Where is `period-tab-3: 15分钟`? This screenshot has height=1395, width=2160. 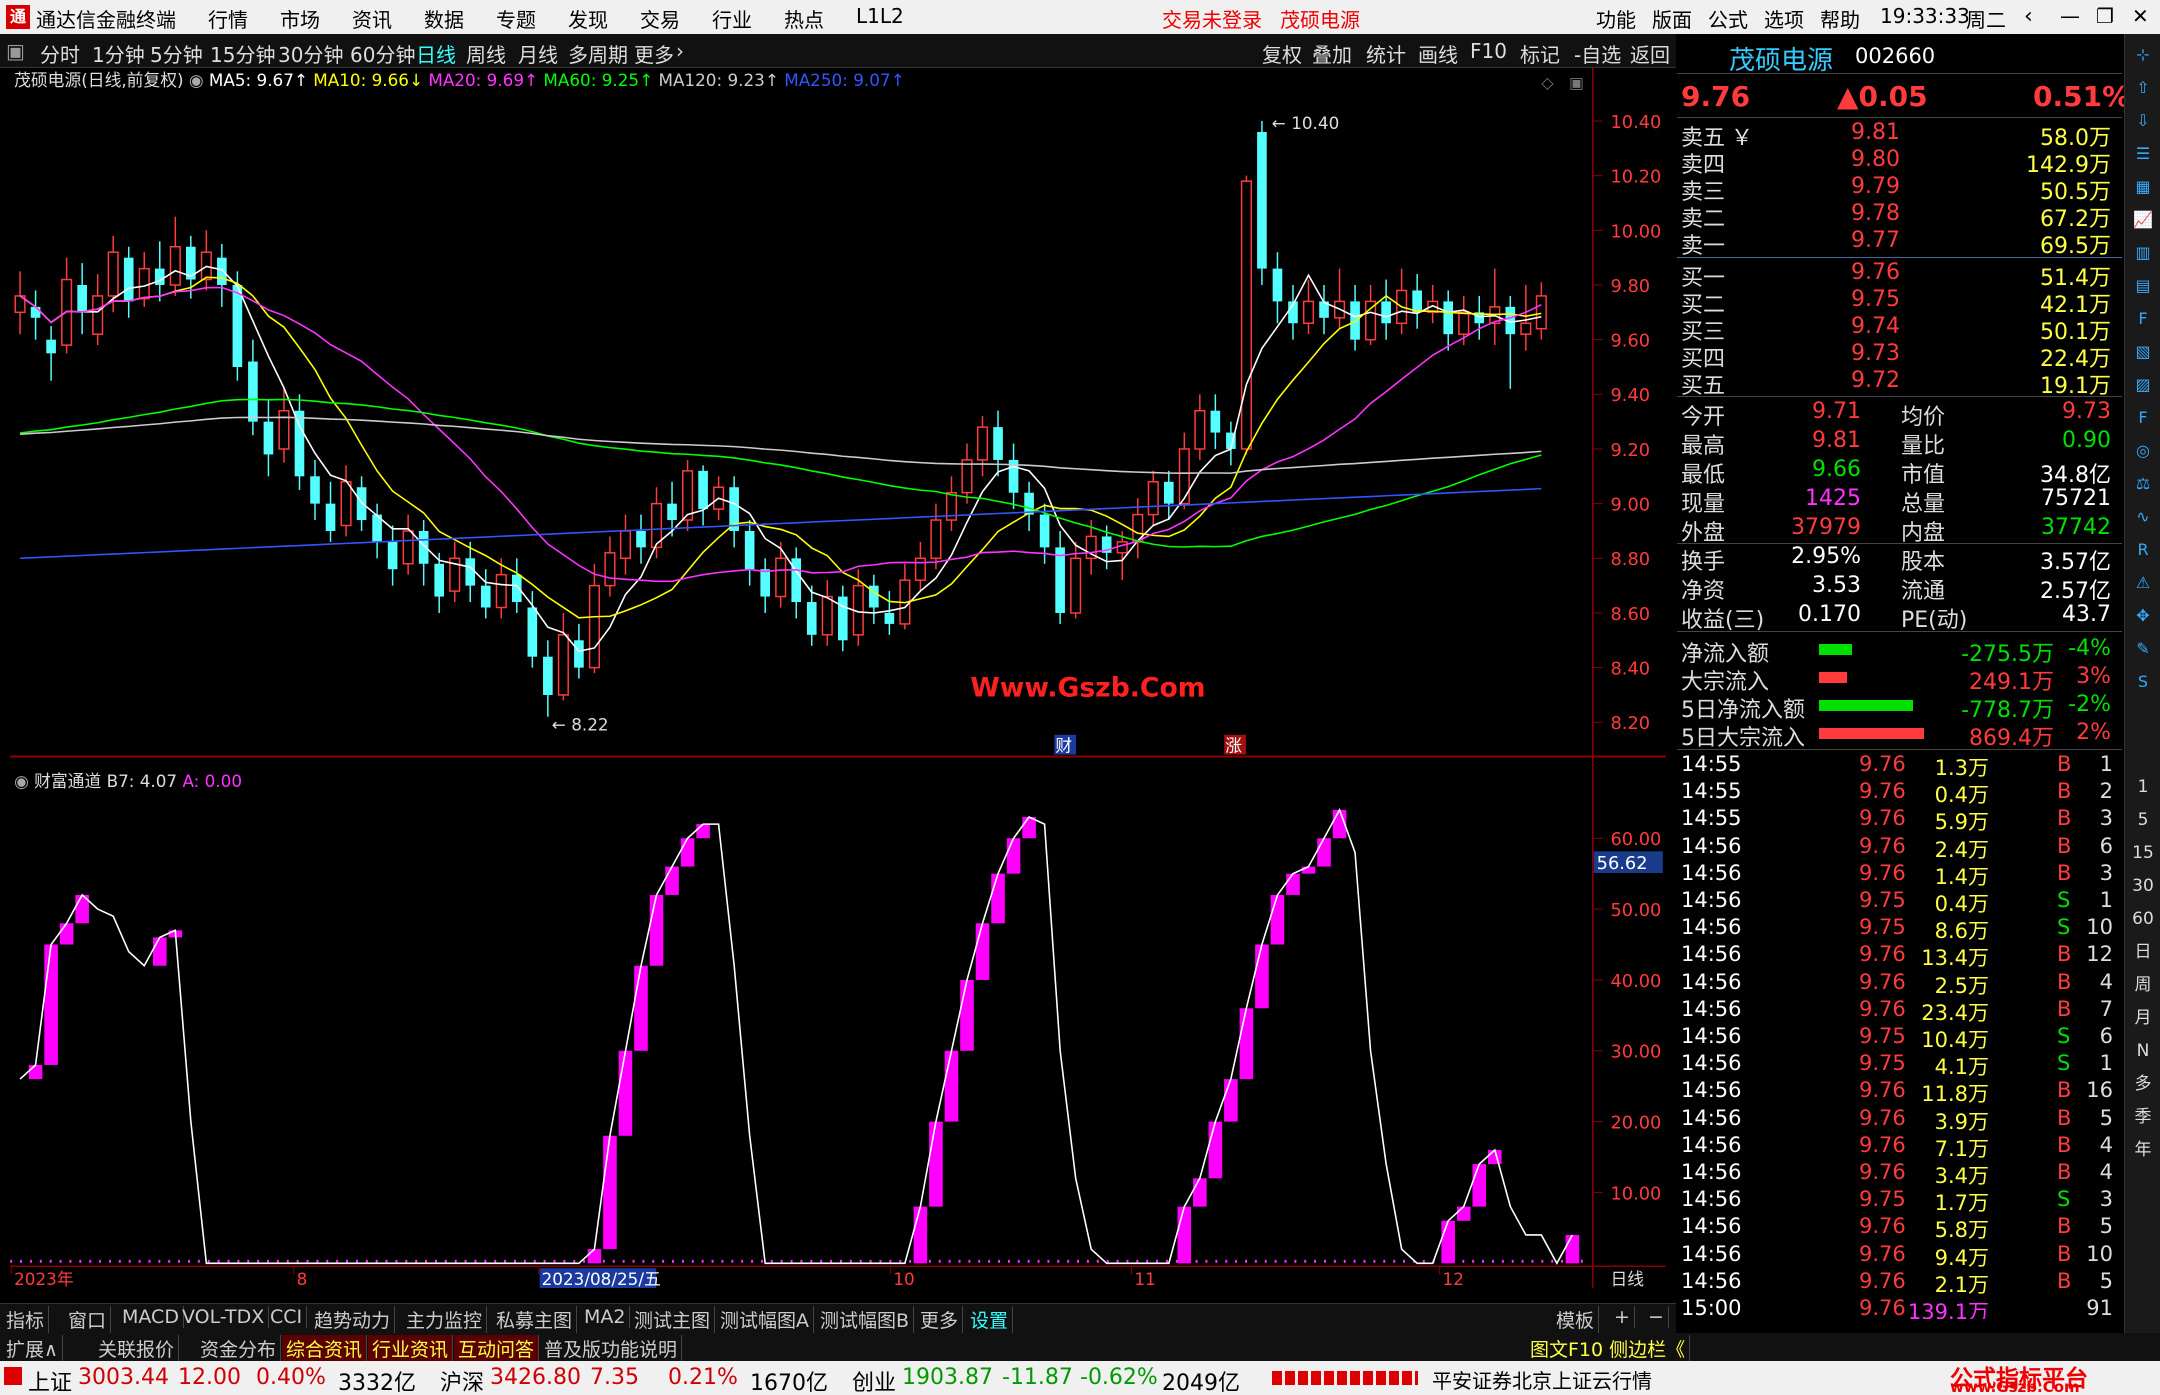 period-tab-3: 15分钟 is located at coordinates (242, 53).